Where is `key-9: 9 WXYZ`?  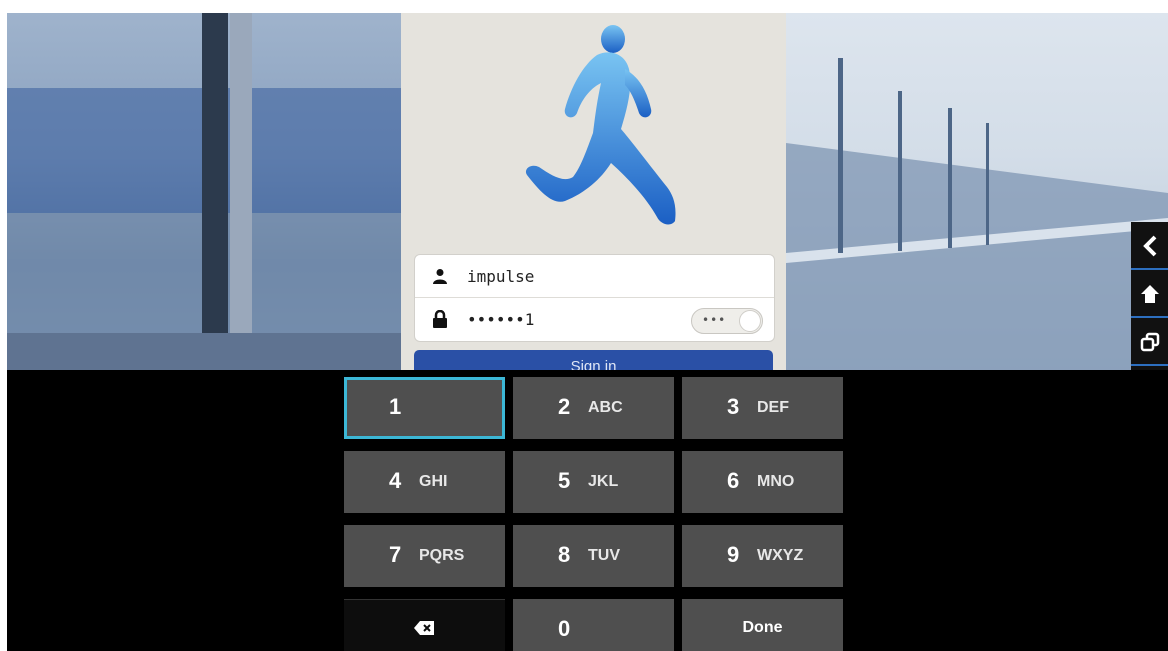
key-9: 9 WXYZ is located at coordinates (762, 556).